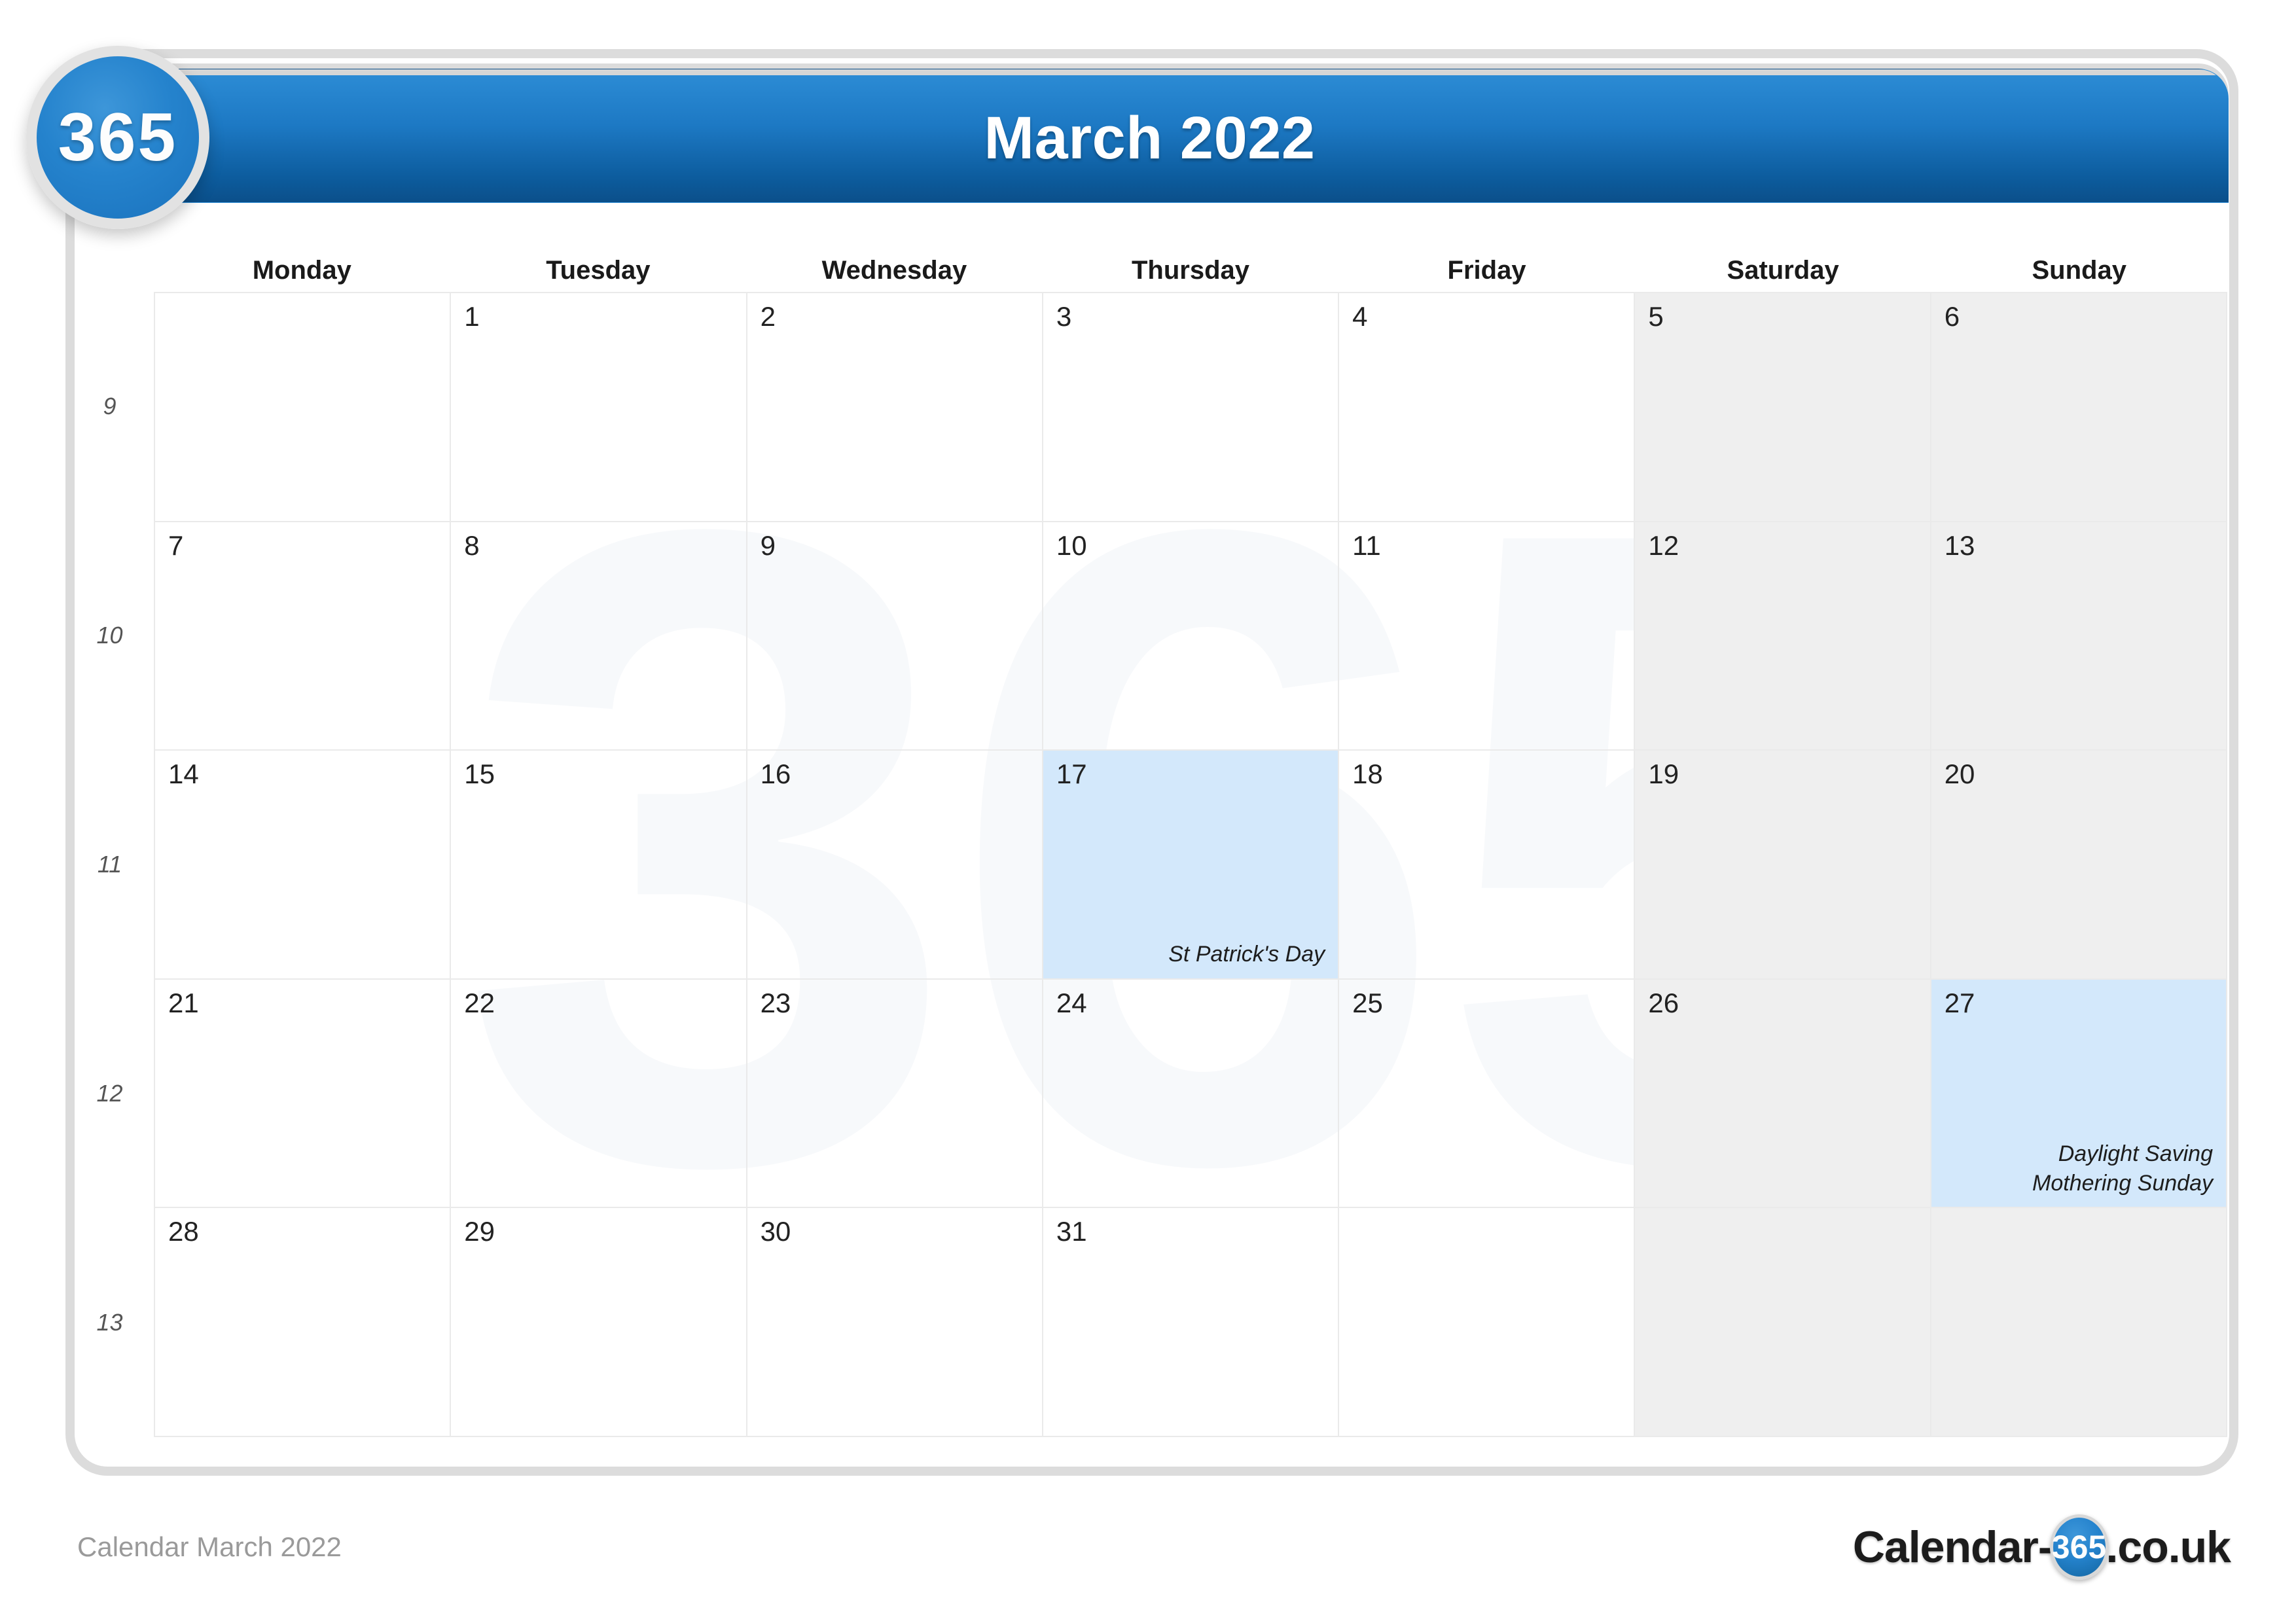 Image resolution: width=2296 pixels, height=1623 pixels. Describe the element at coordinates (1783, 407) in the screenshot. I see `day-cell: 5` at that location.